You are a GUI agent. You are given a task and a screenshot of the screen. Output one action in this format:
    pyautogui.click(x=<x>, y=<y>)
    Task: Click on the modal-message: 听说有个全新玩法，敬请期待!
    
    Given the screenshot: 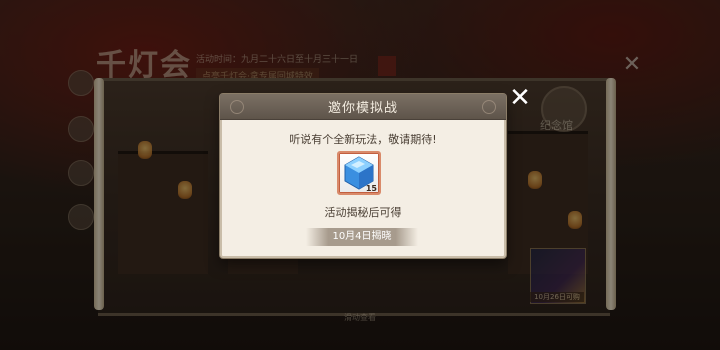 What is the action you would take?
    pyautogui.click(x=363, y=139)
    